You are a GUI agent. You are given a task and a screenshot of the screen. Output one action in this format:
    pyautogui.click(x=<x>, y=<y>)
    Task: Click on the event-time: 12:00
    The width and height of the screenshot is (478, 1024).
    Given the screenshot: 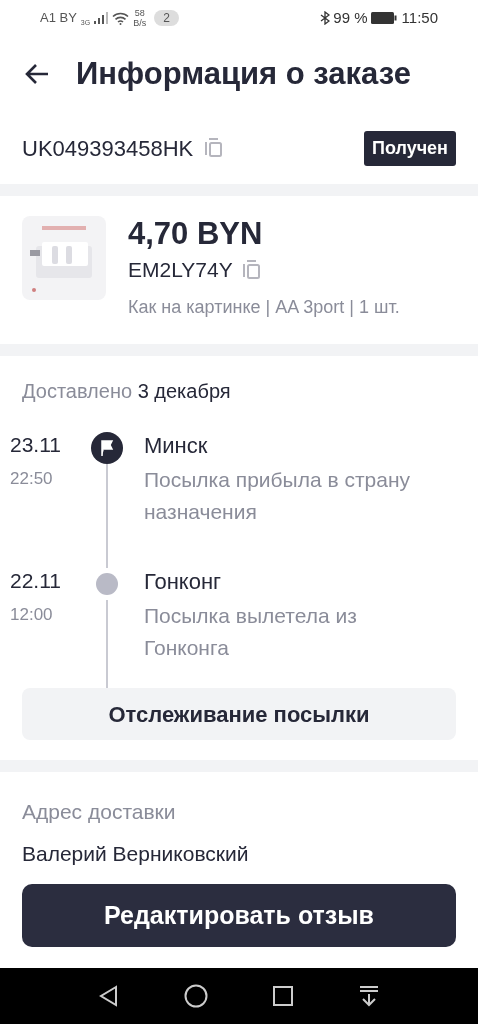 What is the action you would take?
    pyautogui.click(x=32, y=615)
    